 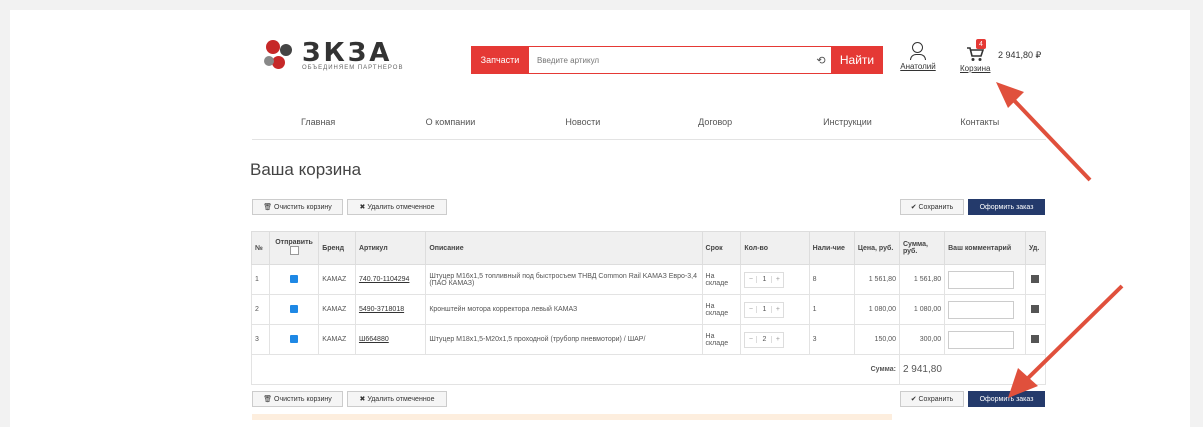 I want to click on search-input, so click(x=670, y=60).